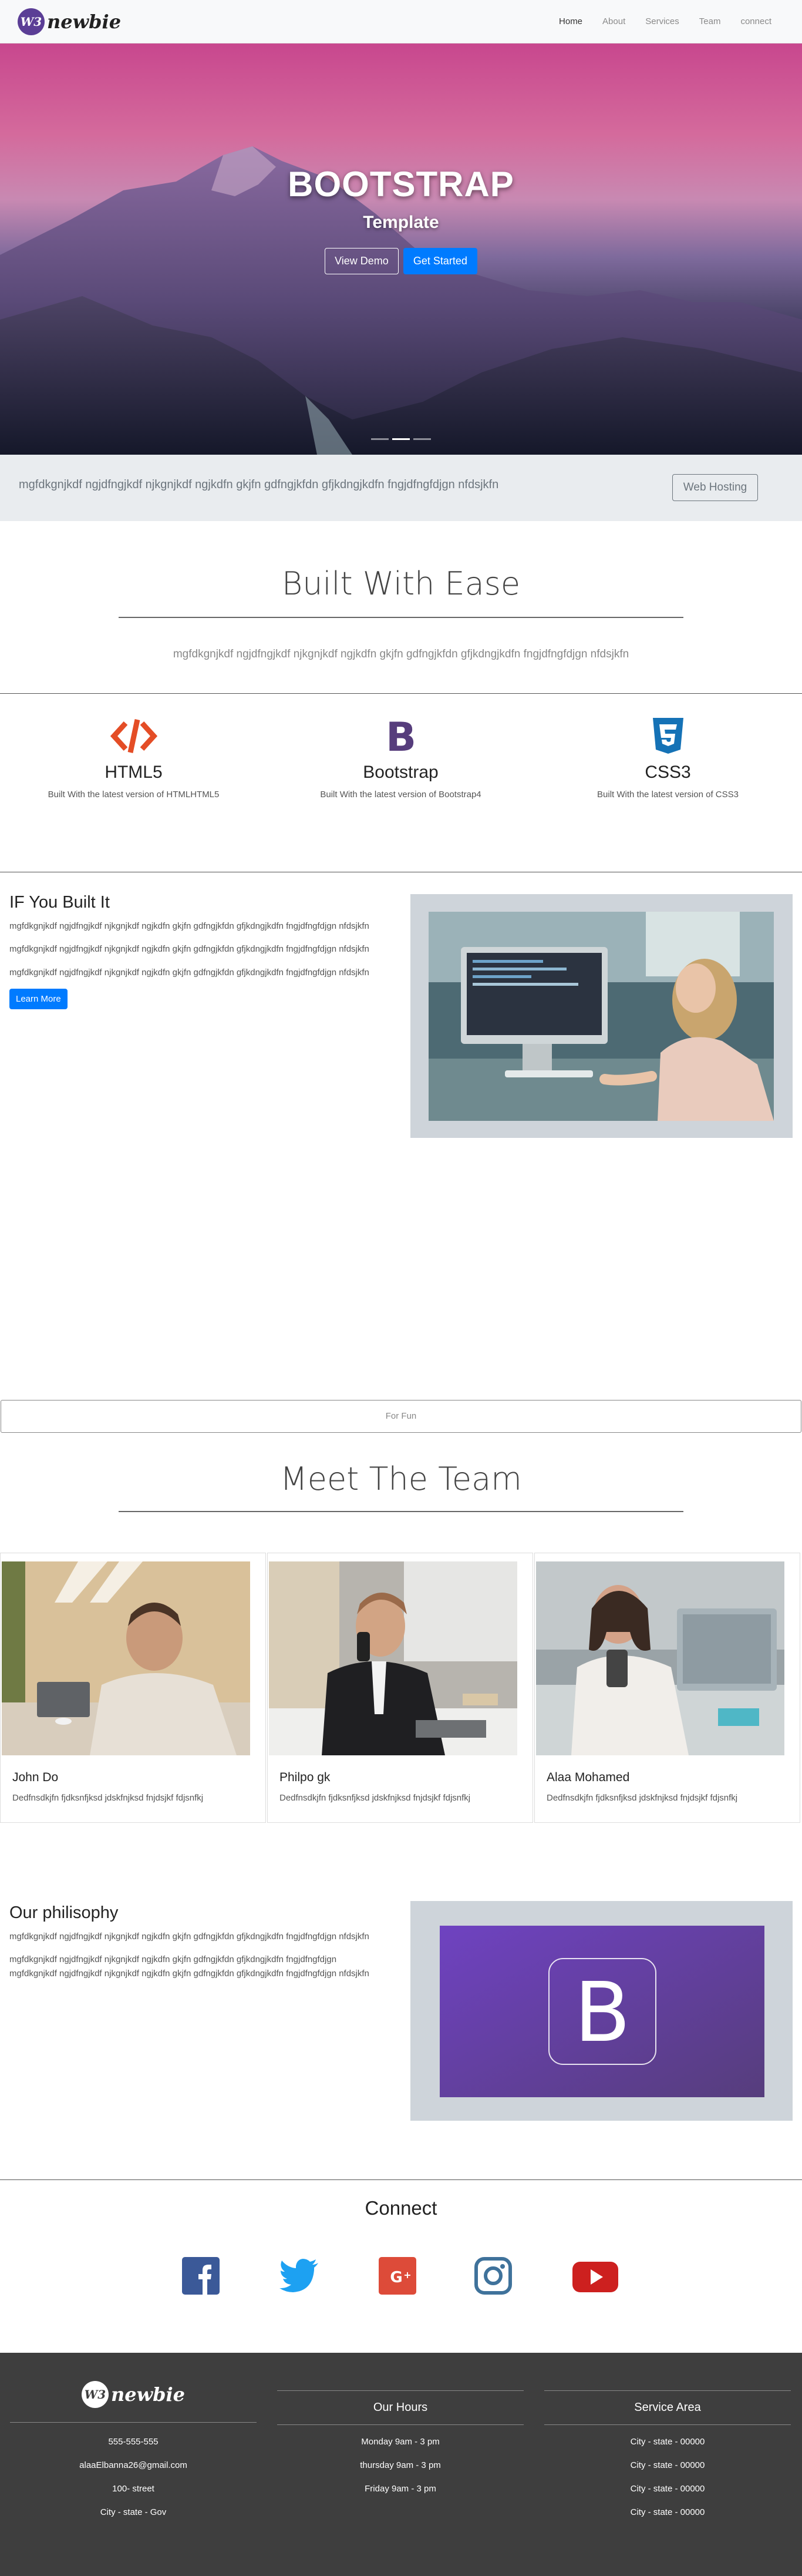  I want to click on carousel-indicator-active, so click(401, 439).